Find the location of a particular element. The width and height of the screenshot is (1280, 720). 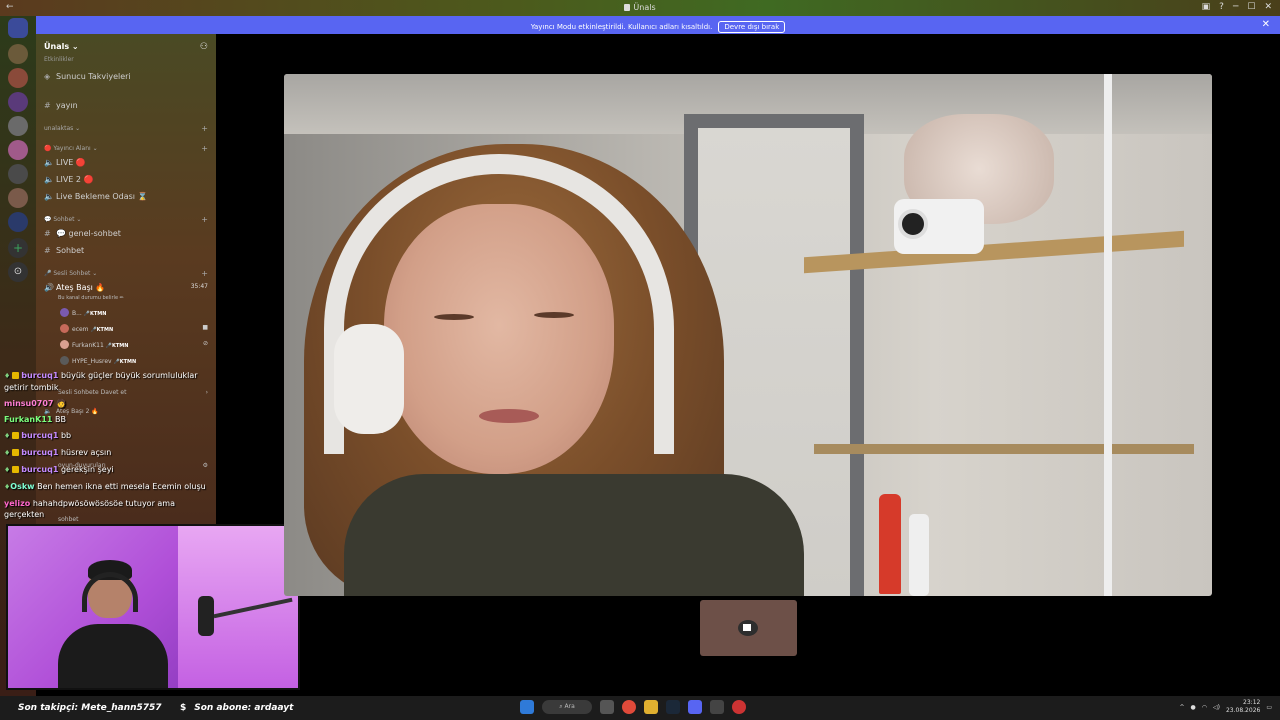

channel-label: LIVE 🔴 is located at coordinates (71, 162).